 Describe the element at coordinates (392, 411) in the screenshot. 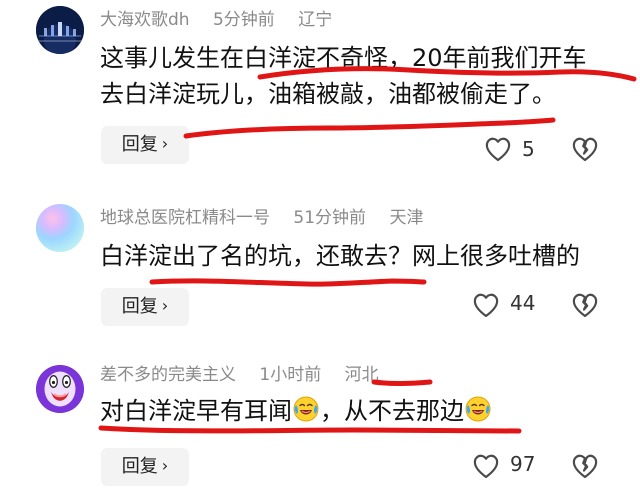

I see `comment-text-part: ，从不去那边` at that location.